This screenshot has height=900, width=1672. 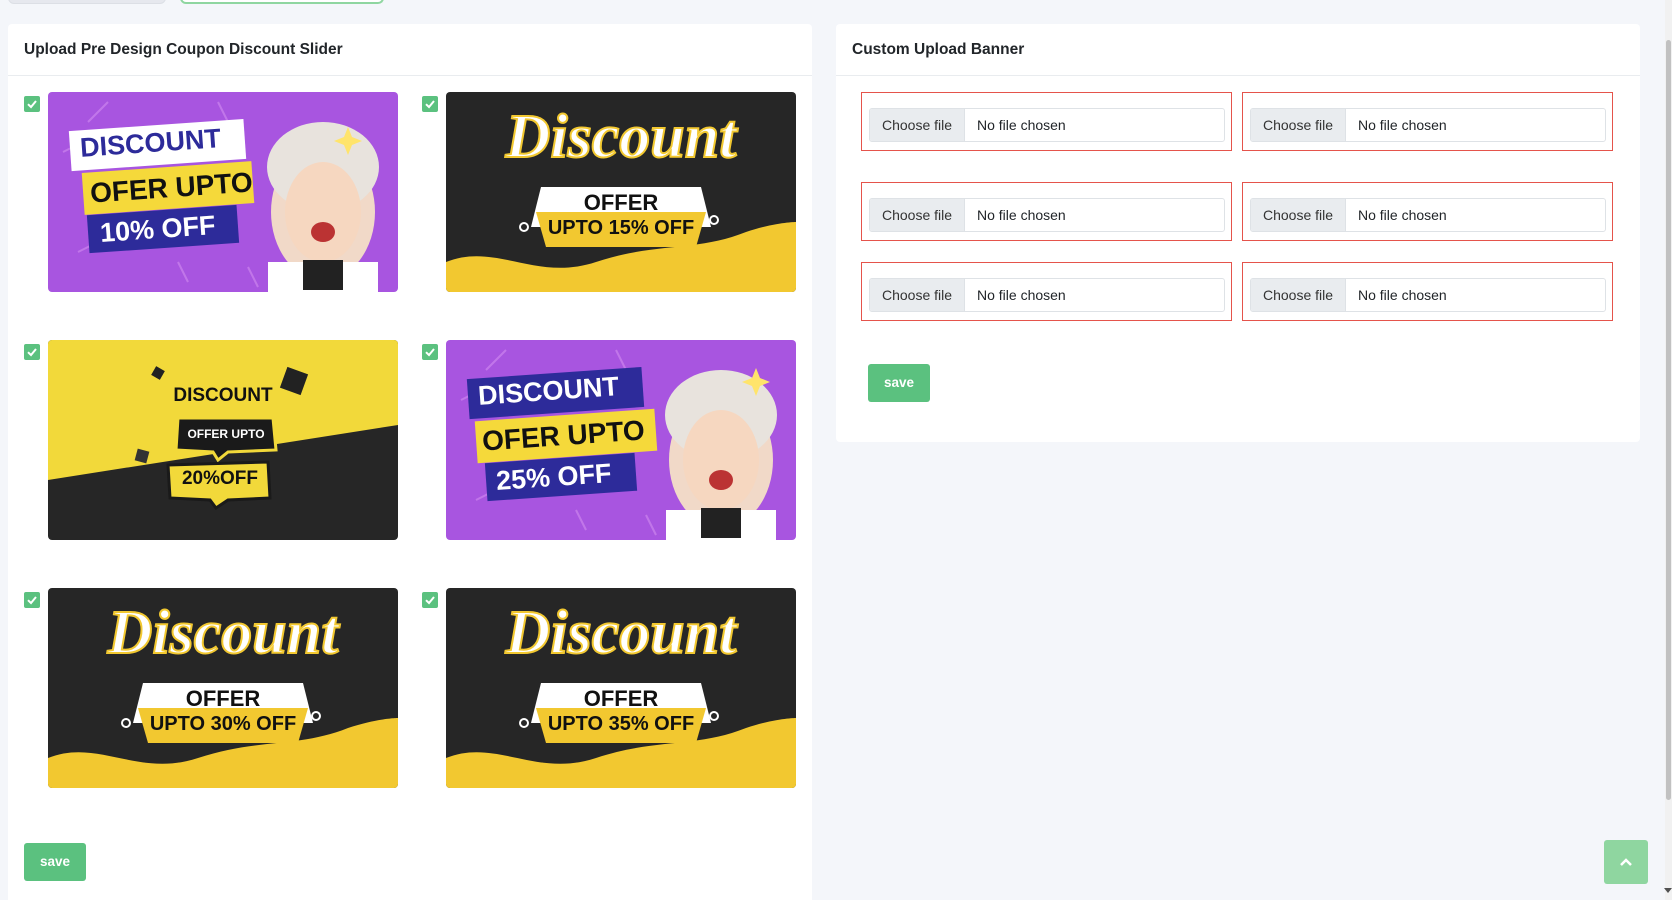 I want to click on predesign-slider-title: Upload Pre Design Coupon Discount Slider, so click(x=410, y=50).